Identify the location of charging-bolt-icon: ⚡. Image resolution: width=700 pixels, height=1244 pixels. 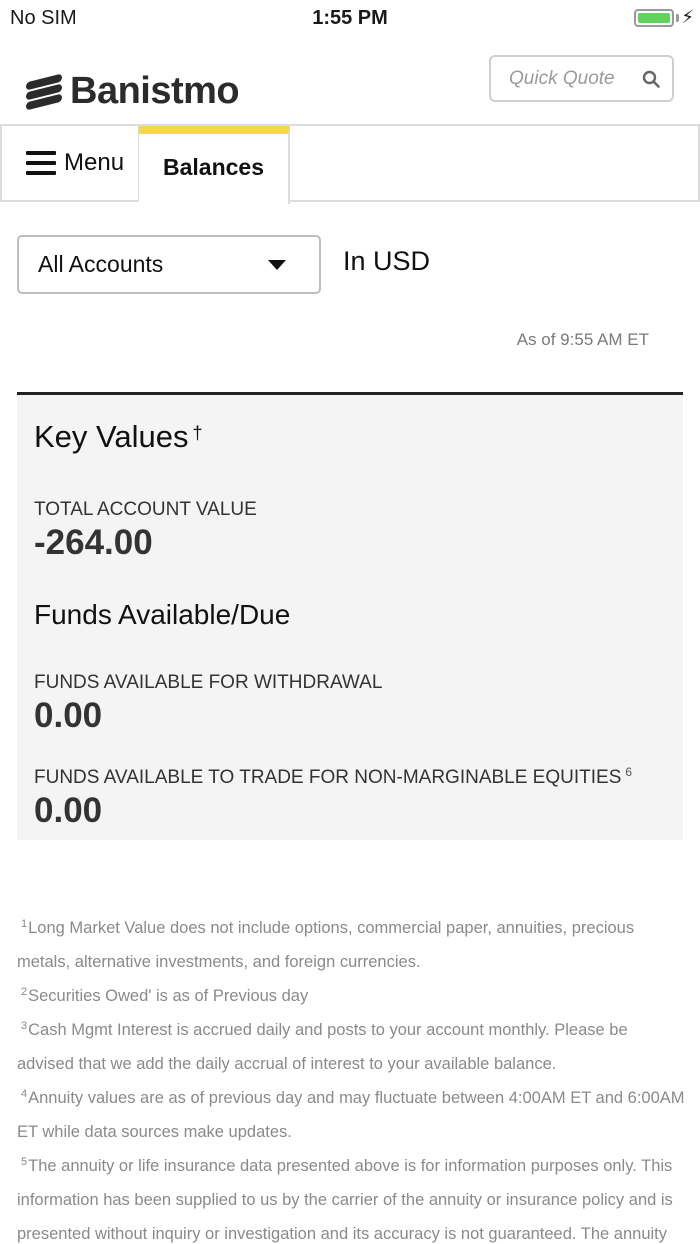
(687, 17).